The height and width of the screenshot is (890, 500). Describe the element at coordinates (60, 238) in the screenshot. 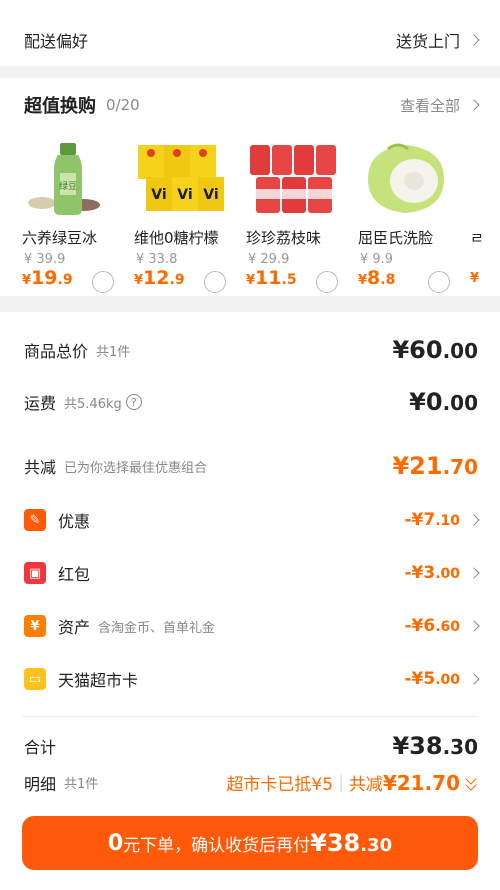

I see `deal-name: 六养绿豆冰` at that location.